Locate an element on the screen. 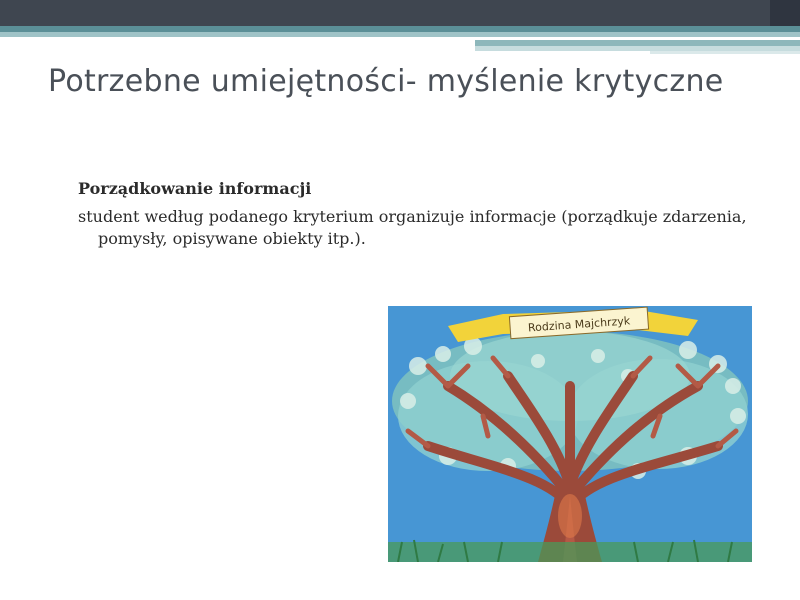  header-band-accent is located at coordinates (785, 13).